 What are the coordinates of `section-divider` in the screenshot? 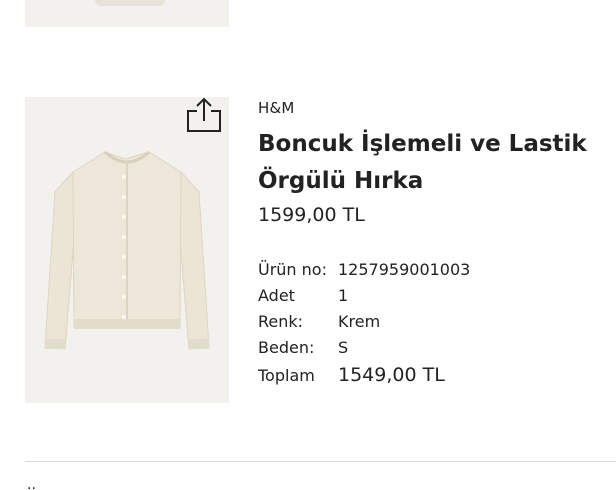 It's located at (320, 461).